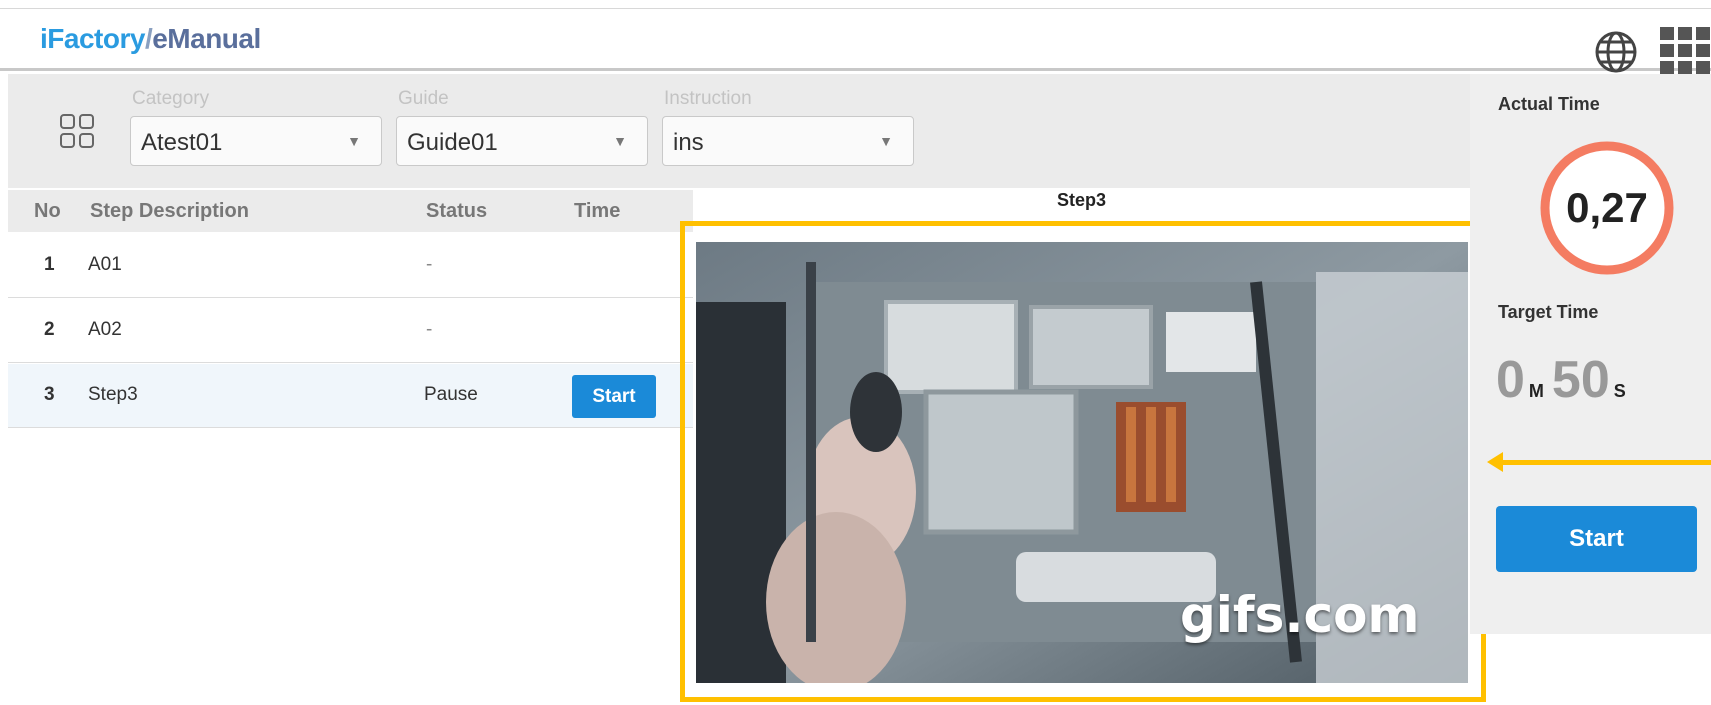 The height and width of the screenshot is (705, 1711). What do you see at coordinates (49, 264) in the screenshot?
I see `row-number: 1` at bounding box center [49, 264].